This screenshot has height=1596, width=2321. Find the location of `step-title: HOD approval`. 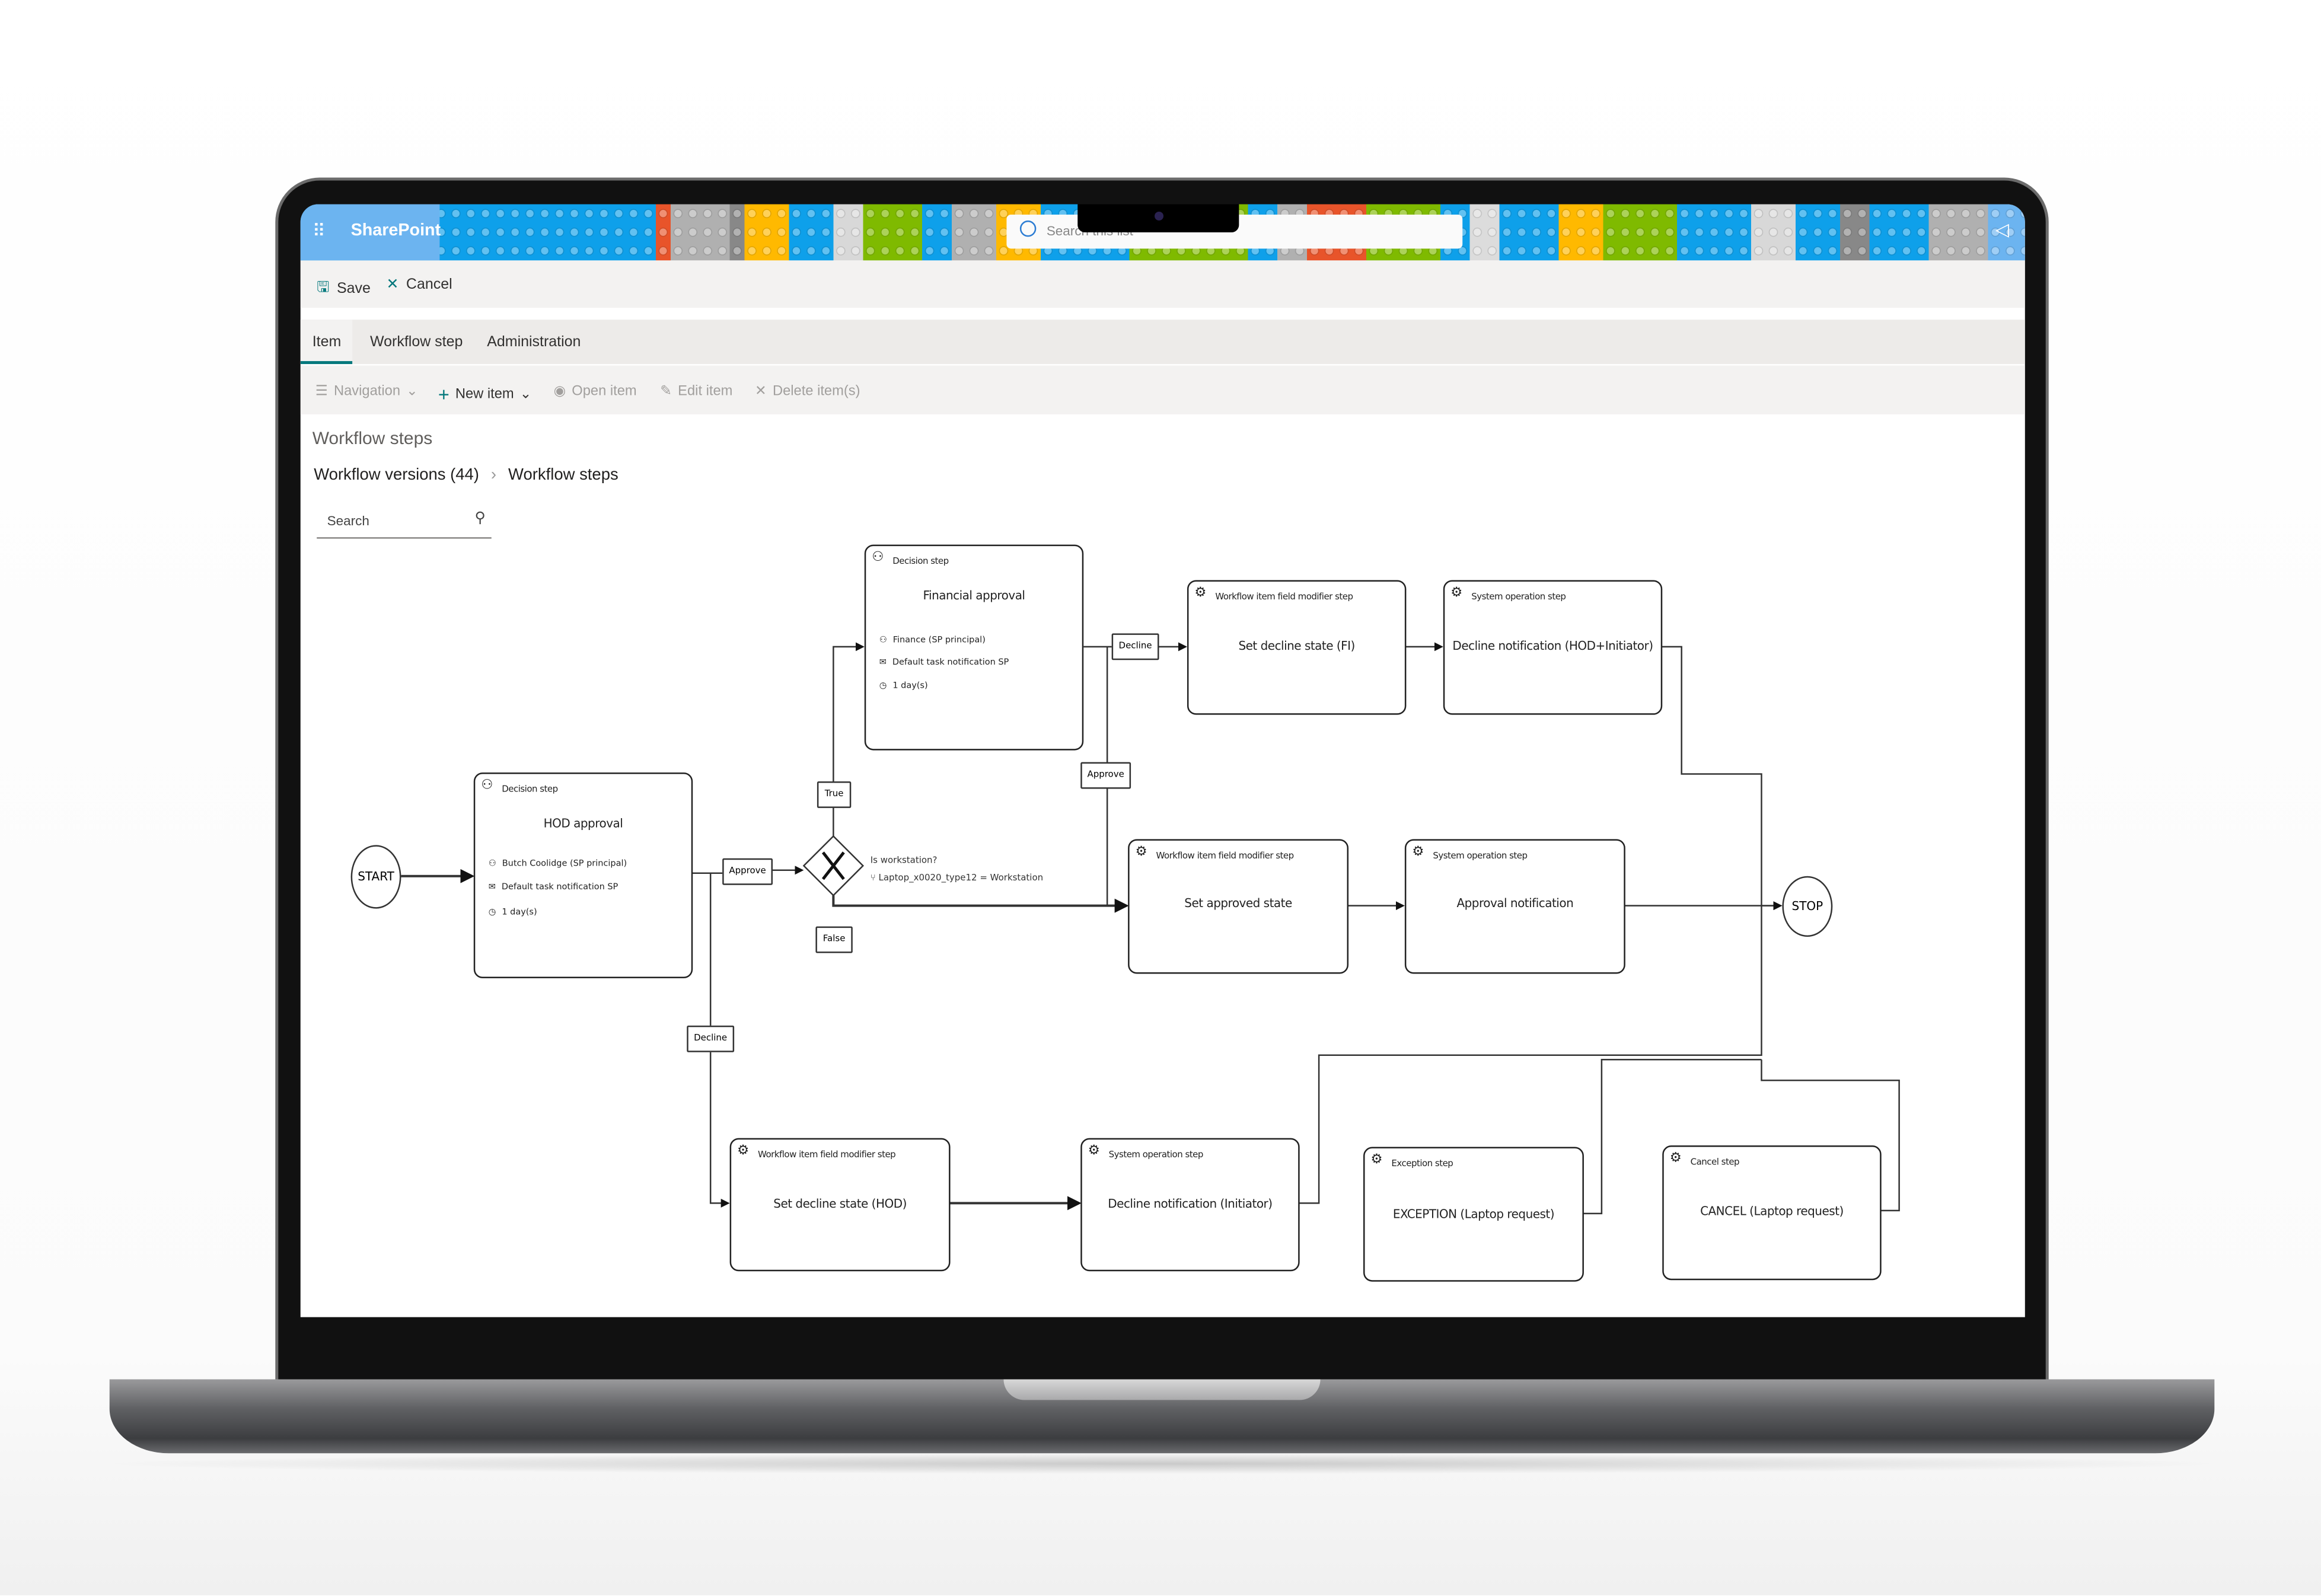

step-title: HOD approval is located at coordinates (583, 823).